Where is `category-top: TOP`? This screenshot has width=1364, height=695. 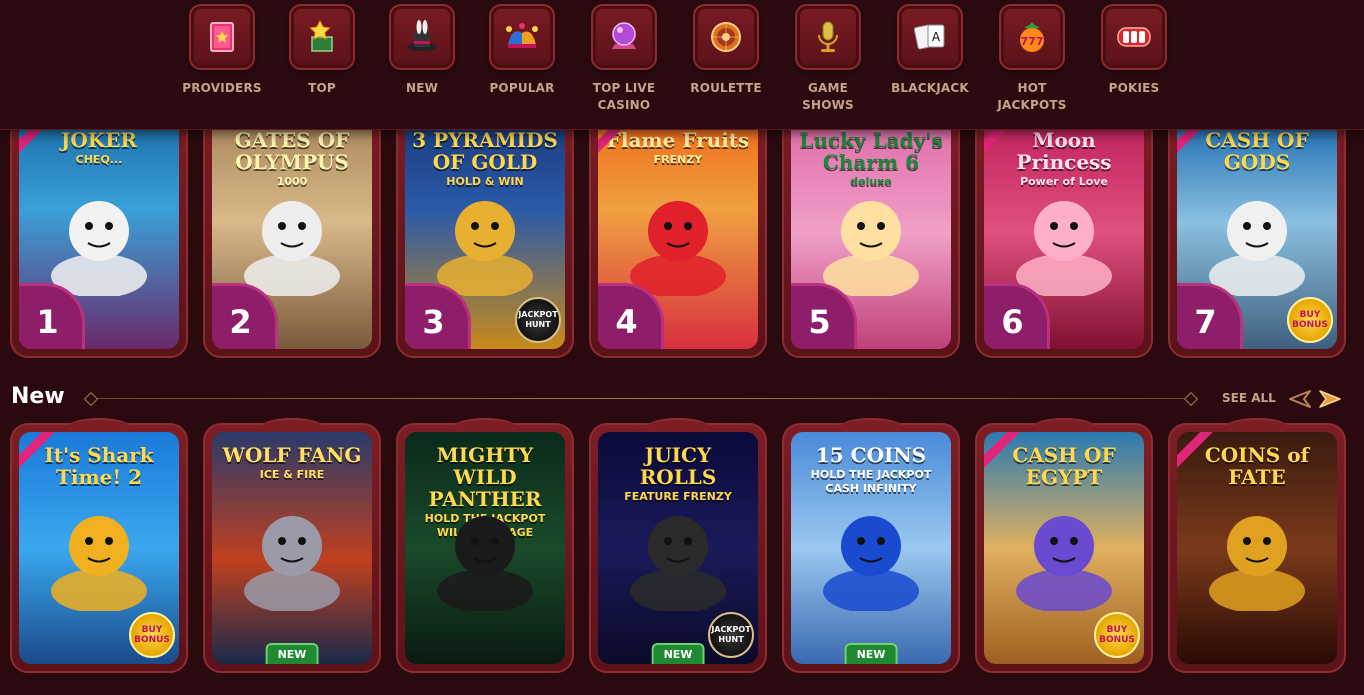
category-top: TOP is located at coordinates (322, 50).